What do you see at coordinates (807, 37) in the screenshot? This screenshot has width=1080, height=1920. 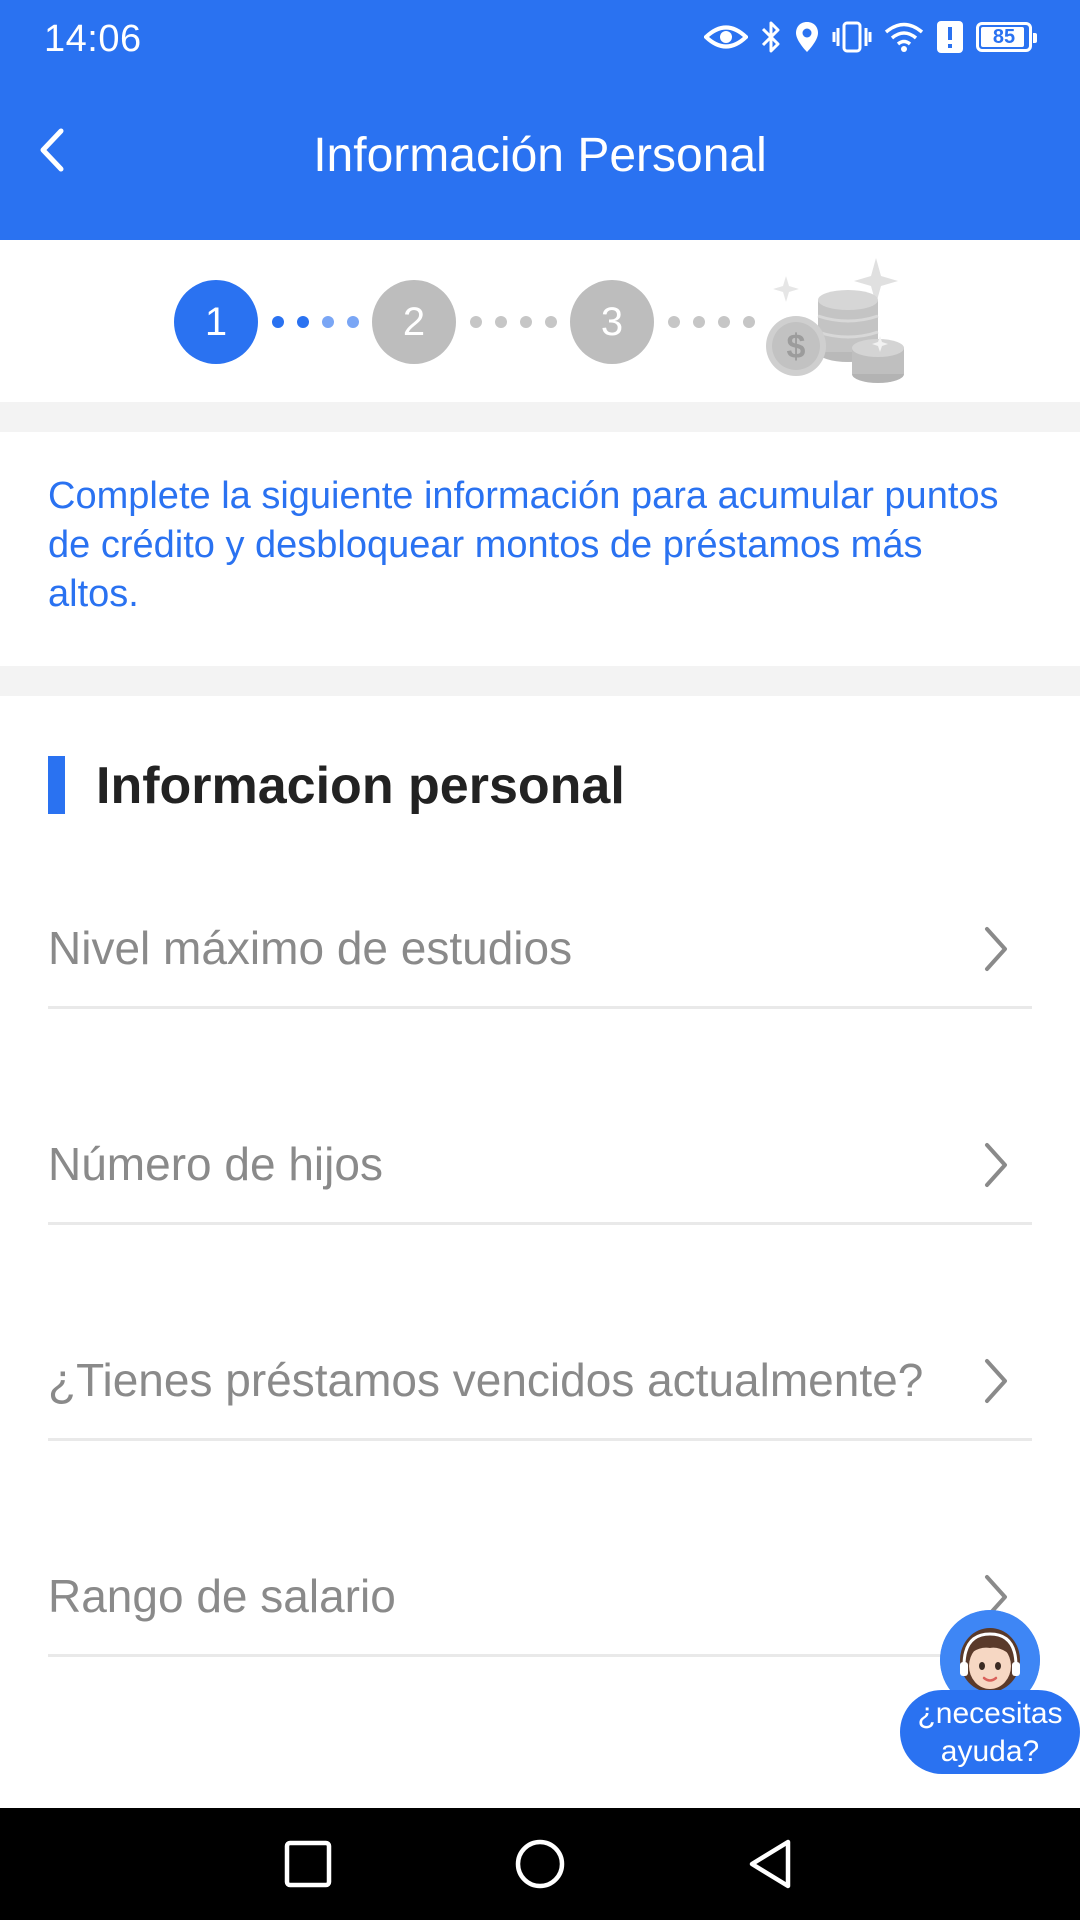 I see `location-icon` at bounding box center [807, 37].